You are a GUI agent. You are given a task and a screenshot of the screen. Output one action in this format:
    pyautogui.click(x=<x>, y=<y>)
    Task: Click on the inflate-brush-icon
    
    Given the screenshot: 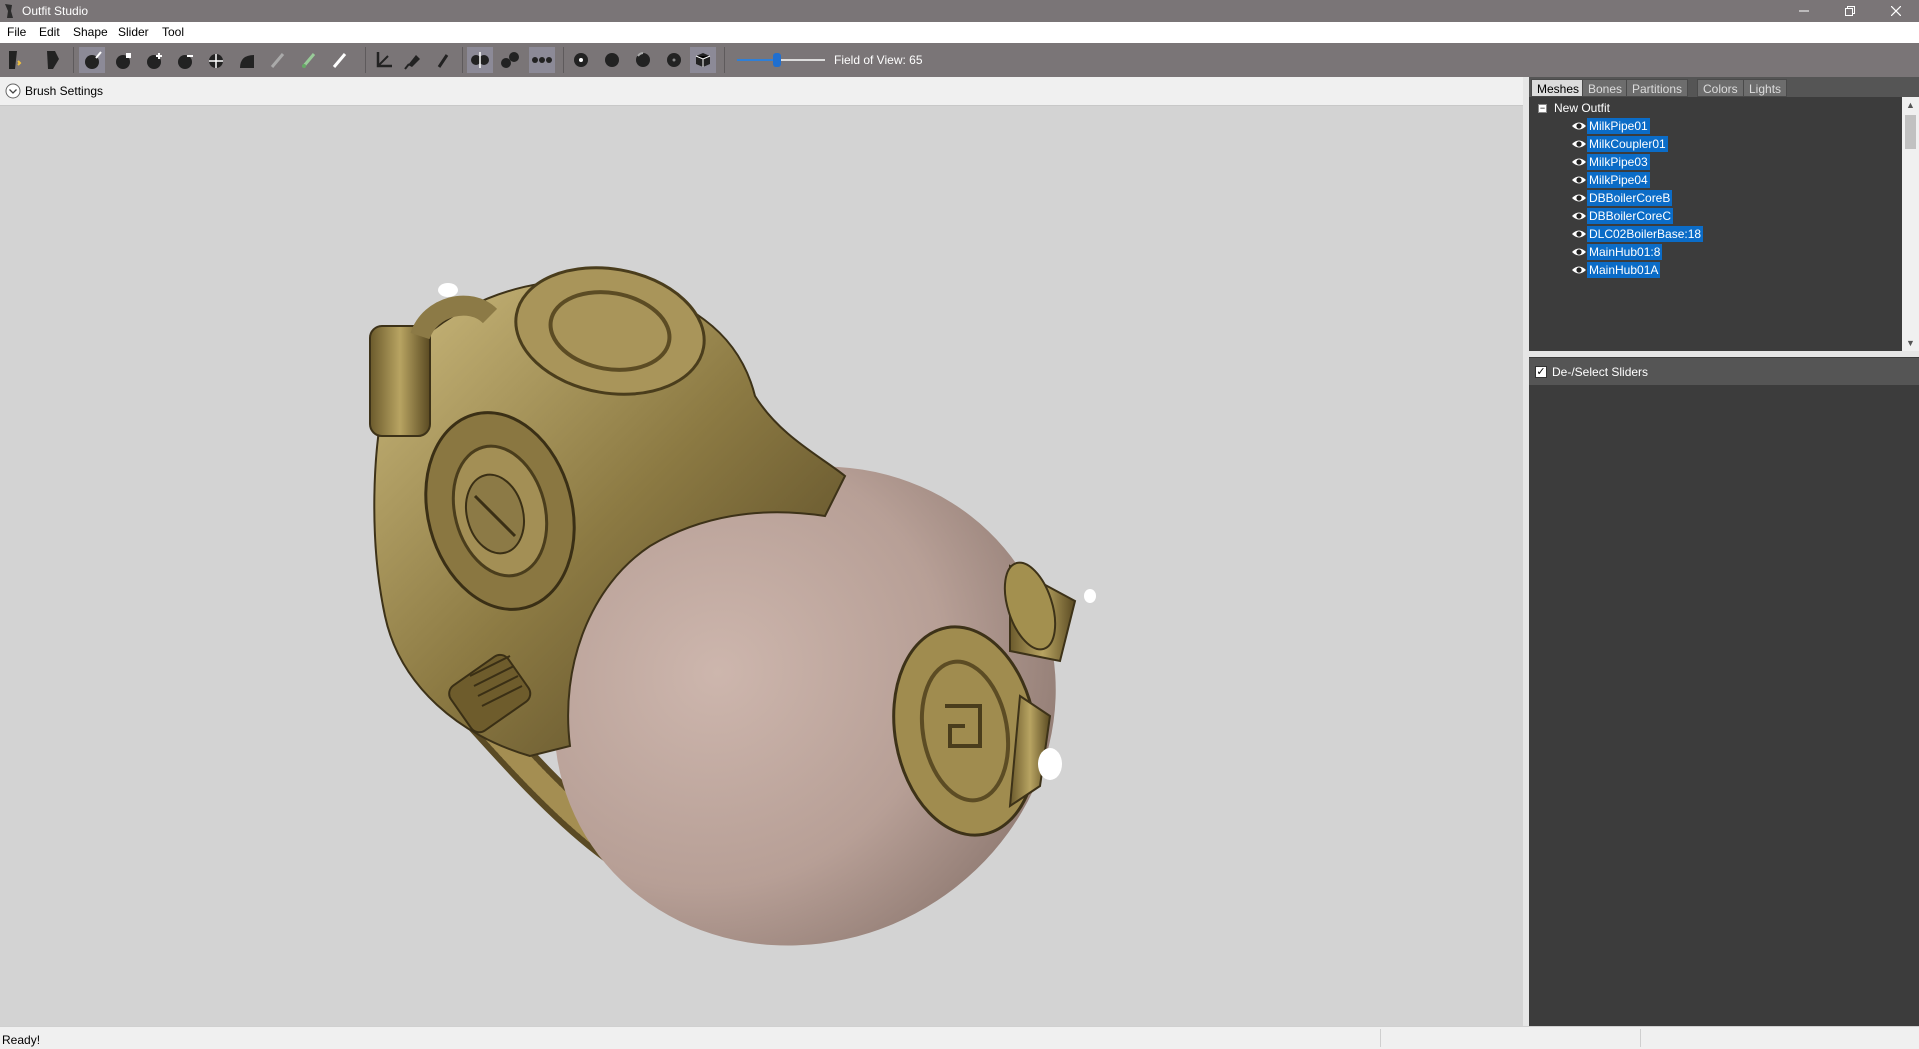 What is the action you would take?
    pyautogui.click(x=154, y=61)
    